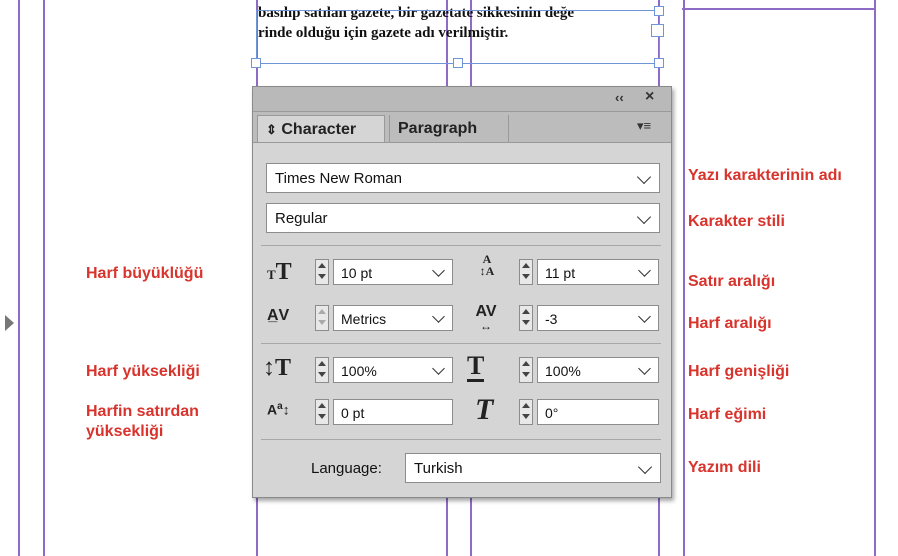  I want to click on text-frame, so click(458, 37).